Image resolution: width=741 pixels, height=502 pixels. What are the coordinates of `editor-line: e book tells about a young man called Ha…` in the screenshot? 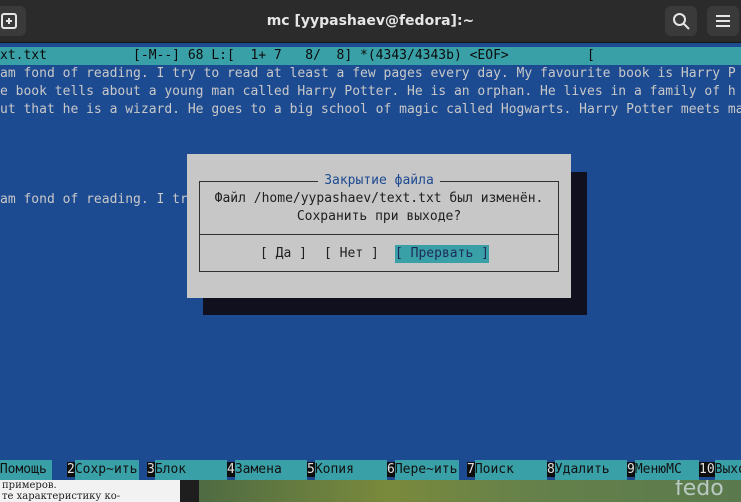 It's located at (368, 92).